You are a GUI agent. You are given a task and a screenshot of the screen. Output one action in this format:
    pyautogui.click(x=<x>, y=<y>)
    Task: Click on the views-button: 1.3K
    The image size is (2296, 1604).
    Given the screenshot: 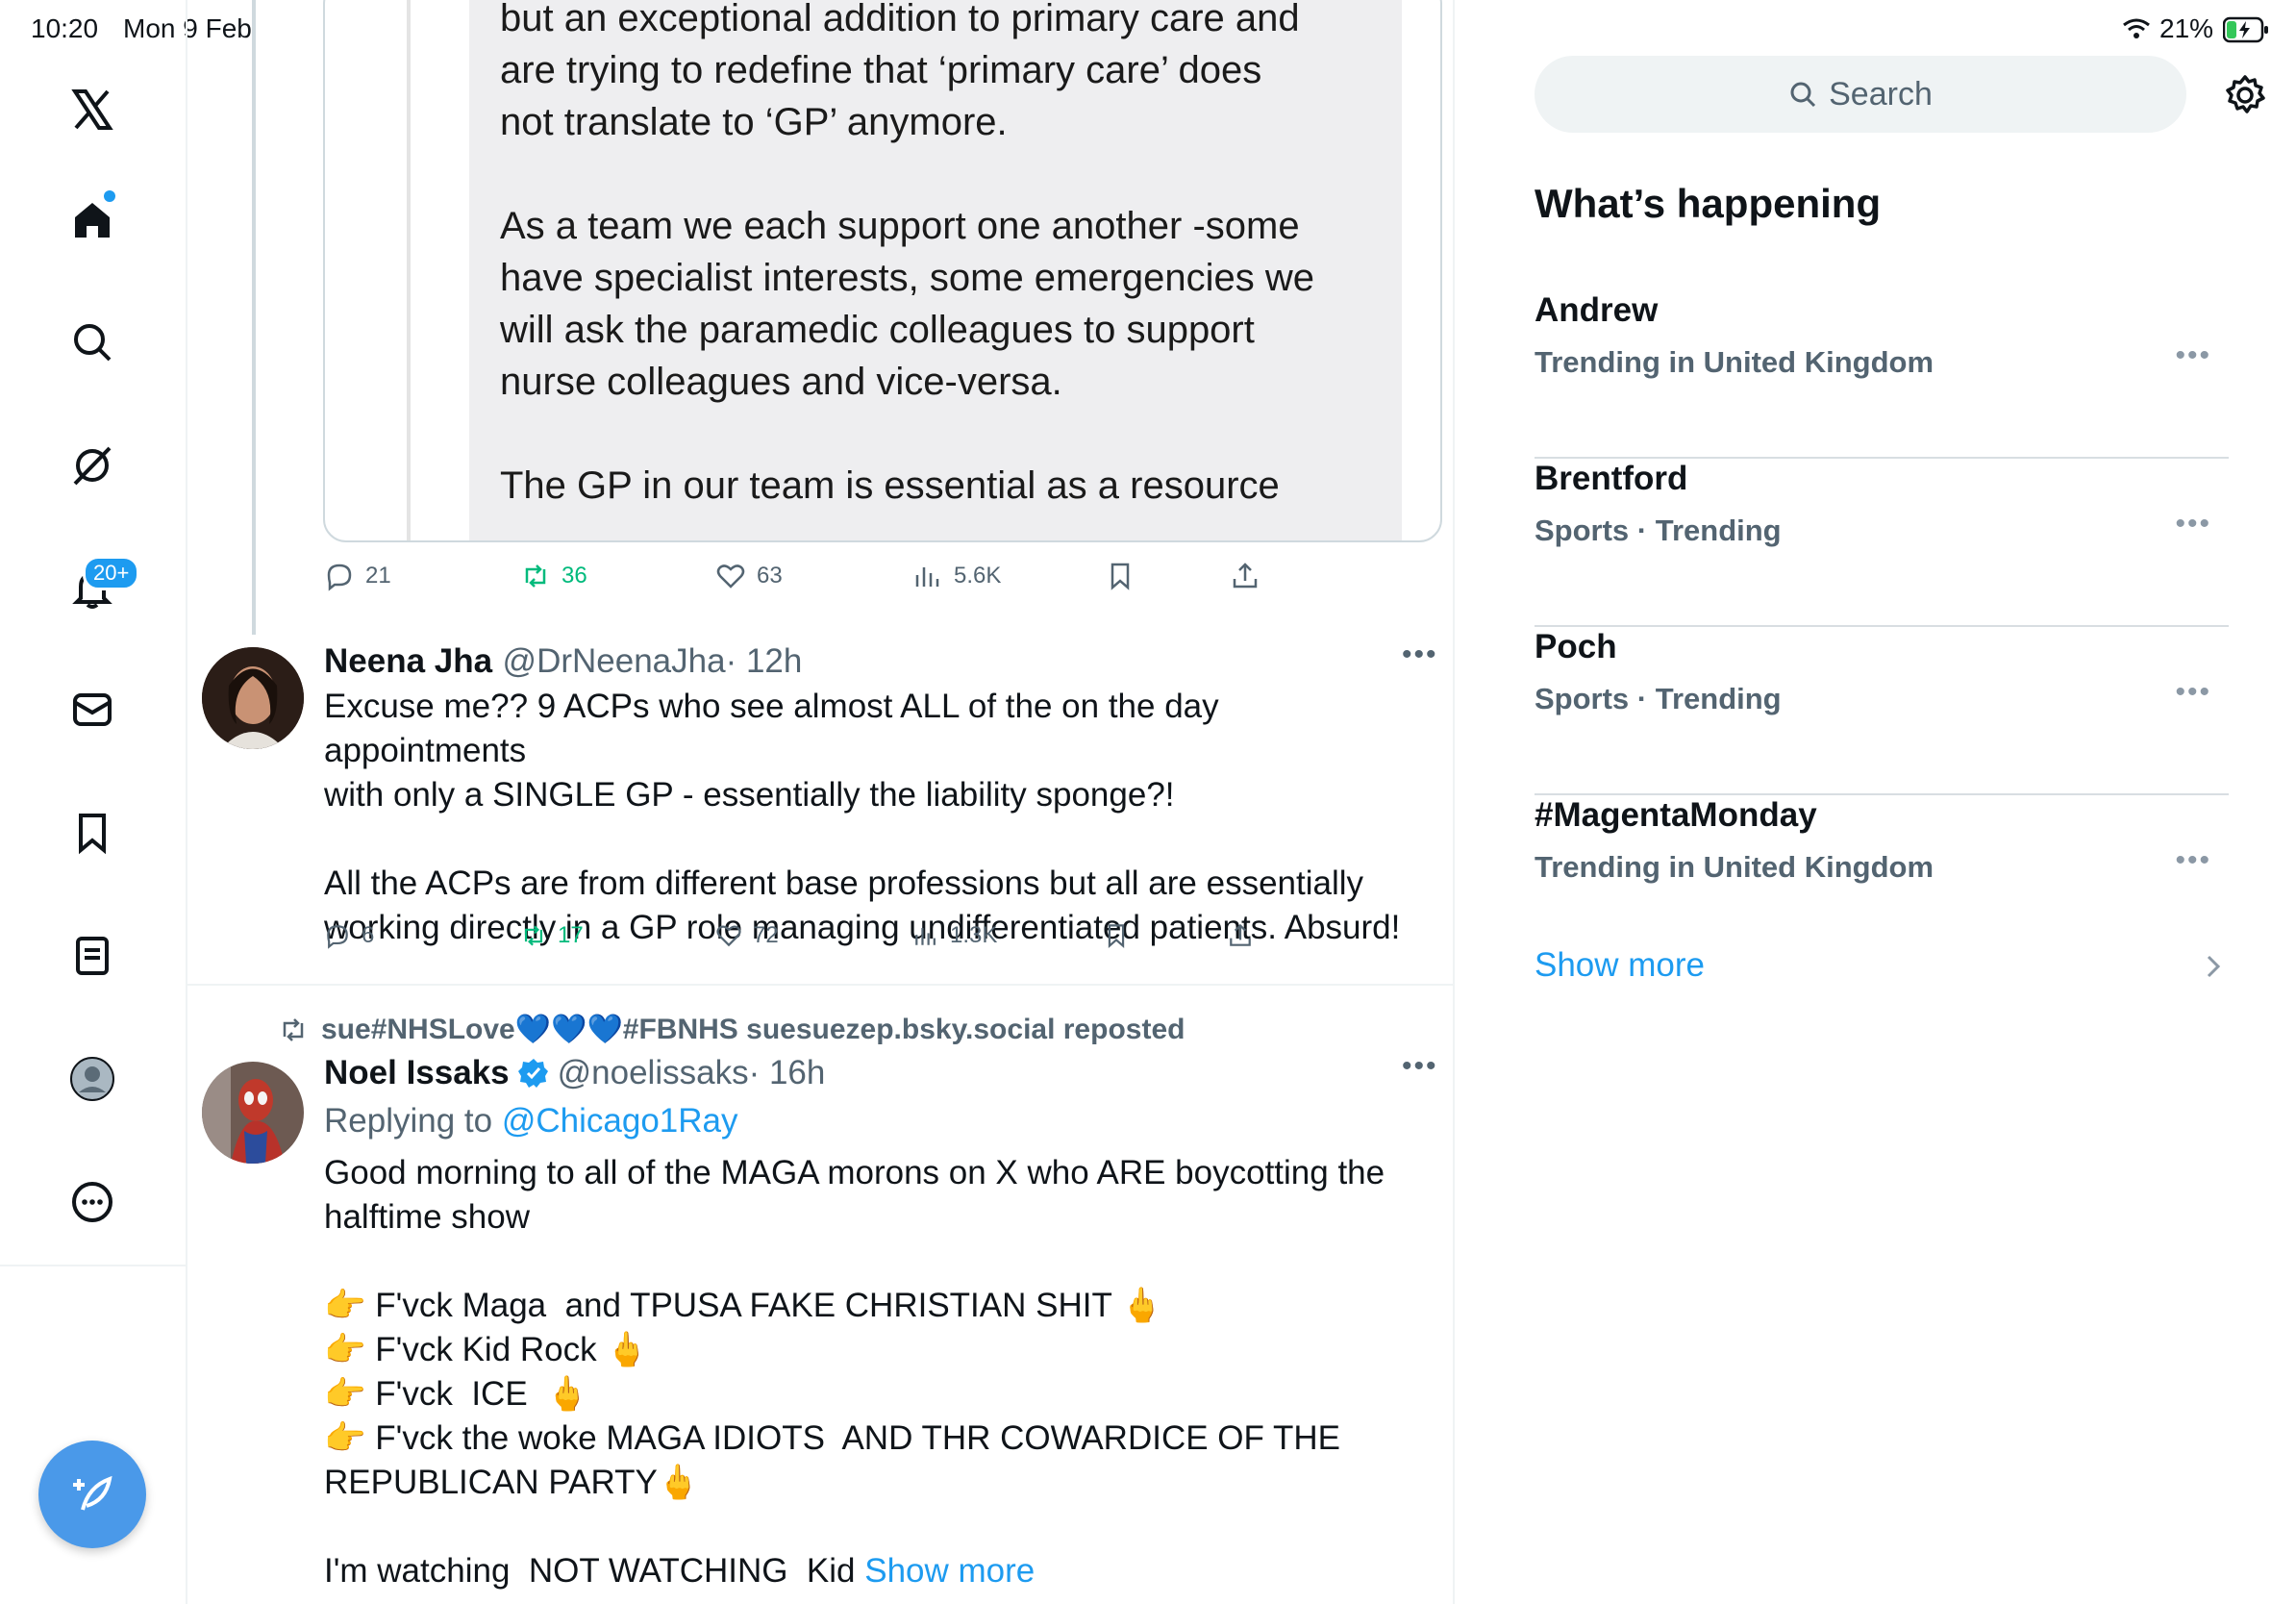 What is the action you would take?
    pyautogui.click(x=954, y=935)
    